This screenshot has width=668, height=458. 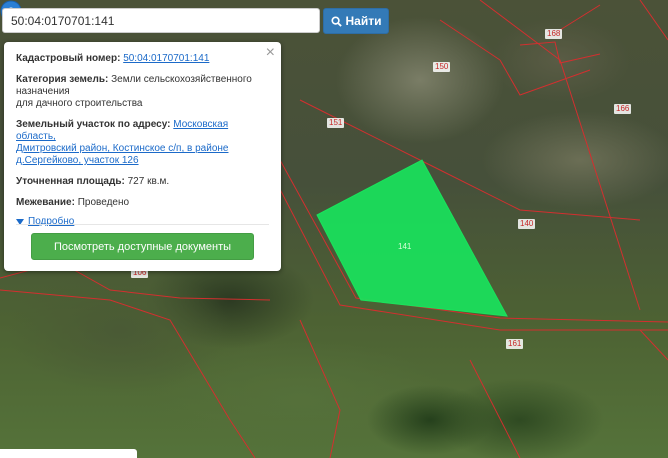 I want to click on area-row: Уточненная площадь: 727 кв.м., so click(x=142, y=182).